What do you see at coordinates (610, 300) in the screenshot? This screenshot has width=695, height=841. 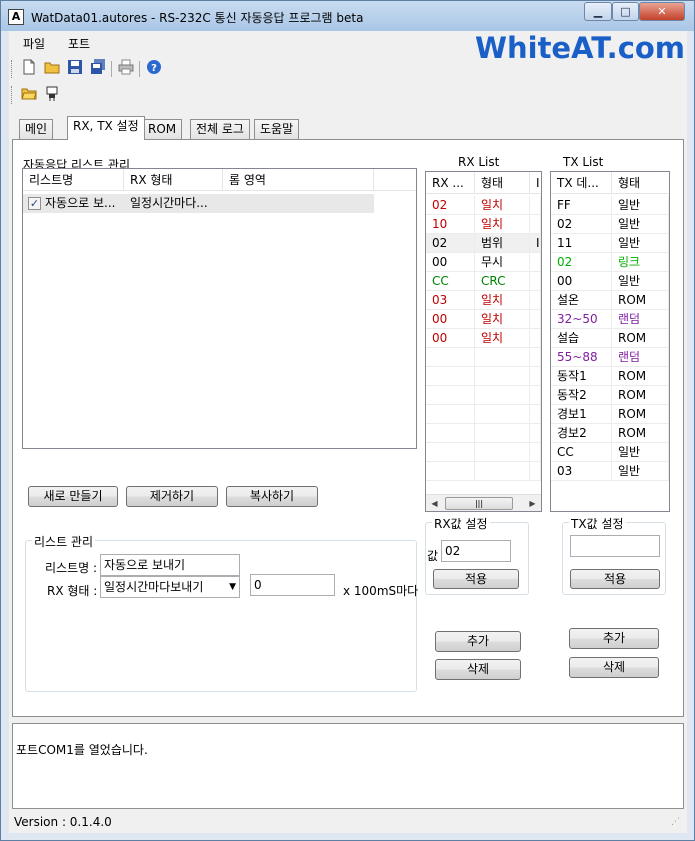 I see `tx-list-row: 설온 ROM` at bounding box center [610, 300].